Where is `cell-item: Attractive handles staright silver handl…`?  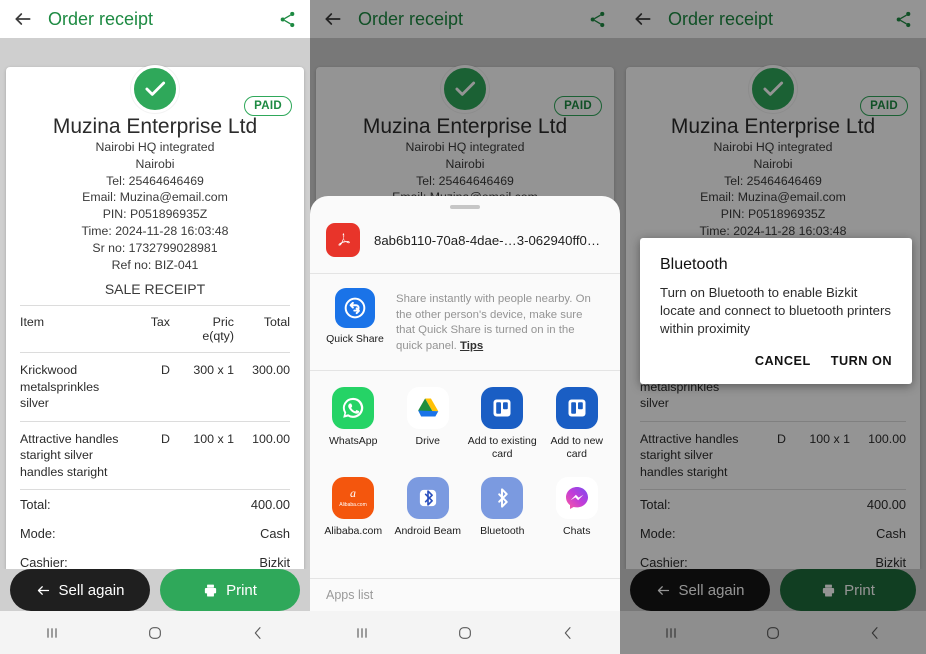 cell-item: Attractive handles staright silver handl… is located at coordinates (69, 455).